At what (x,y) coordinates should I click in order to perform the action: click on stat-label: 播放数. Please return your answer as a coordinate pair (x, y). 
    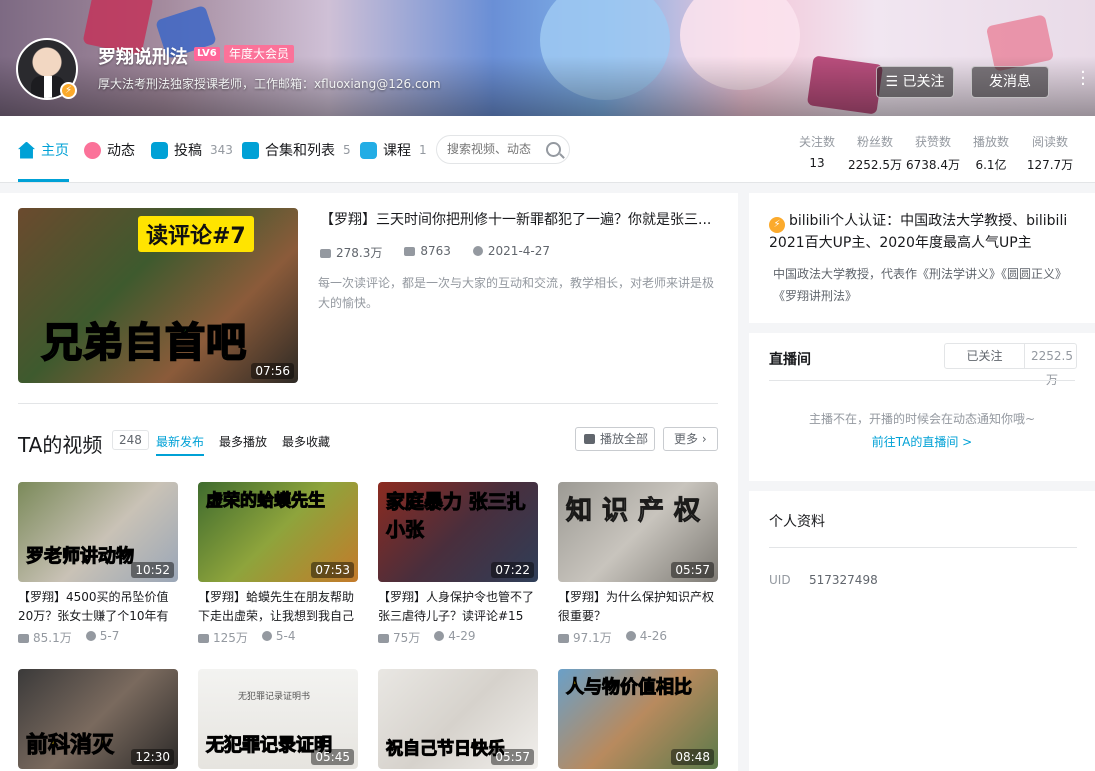
    Looking at the image, I should click on (990, 142).